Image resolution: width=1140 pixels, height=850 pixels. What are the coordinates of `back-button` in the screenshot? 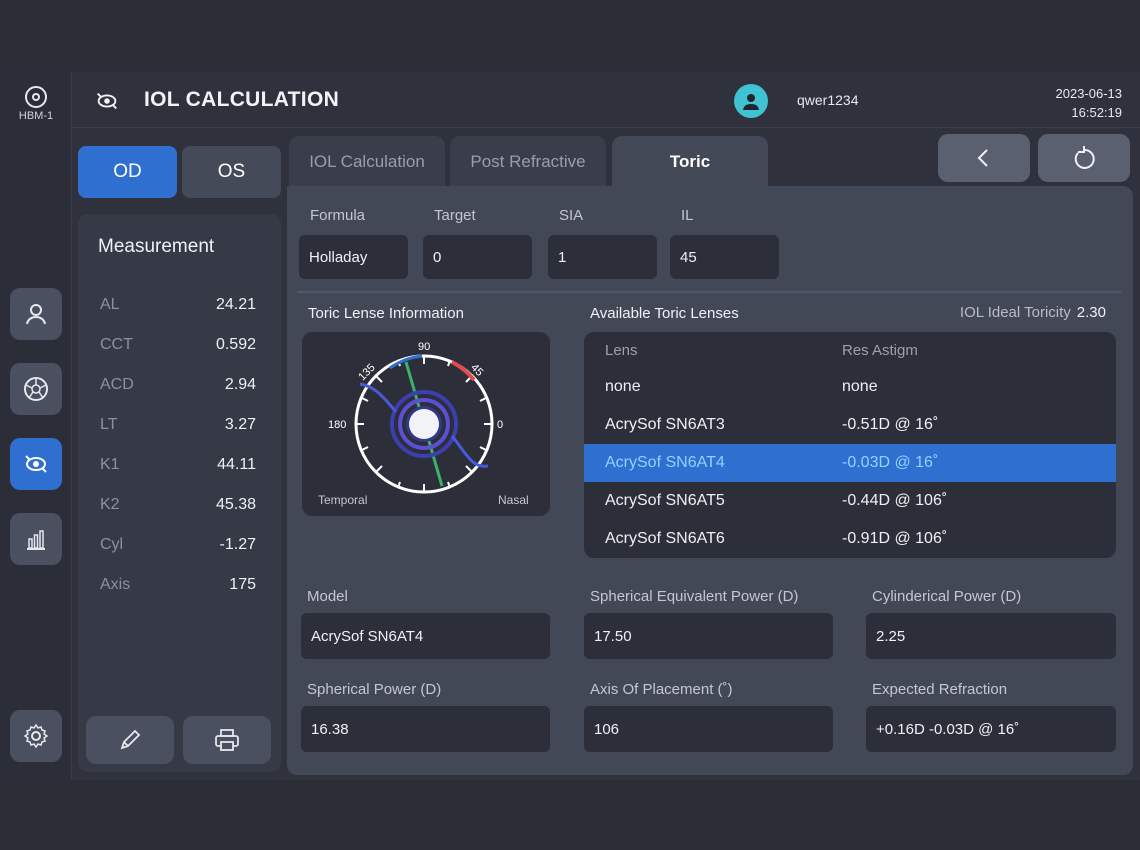 It's located at (984, 158).